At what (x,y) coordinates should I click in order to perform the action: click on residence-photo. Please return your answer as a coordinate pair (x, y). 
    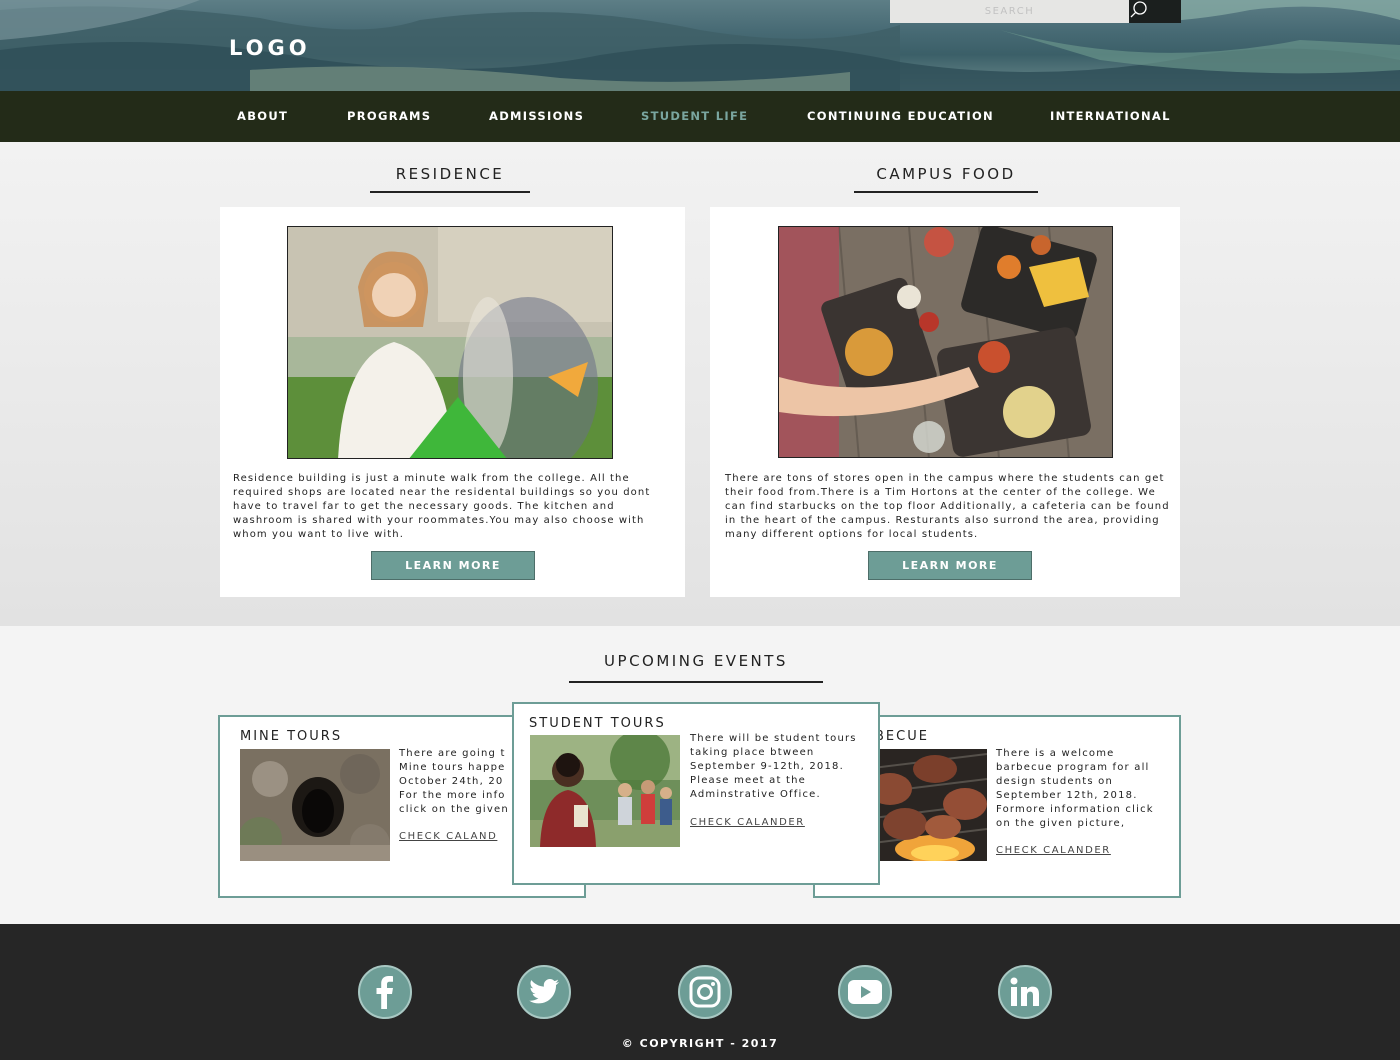
    Looking at the image, I should click on (450, 342).